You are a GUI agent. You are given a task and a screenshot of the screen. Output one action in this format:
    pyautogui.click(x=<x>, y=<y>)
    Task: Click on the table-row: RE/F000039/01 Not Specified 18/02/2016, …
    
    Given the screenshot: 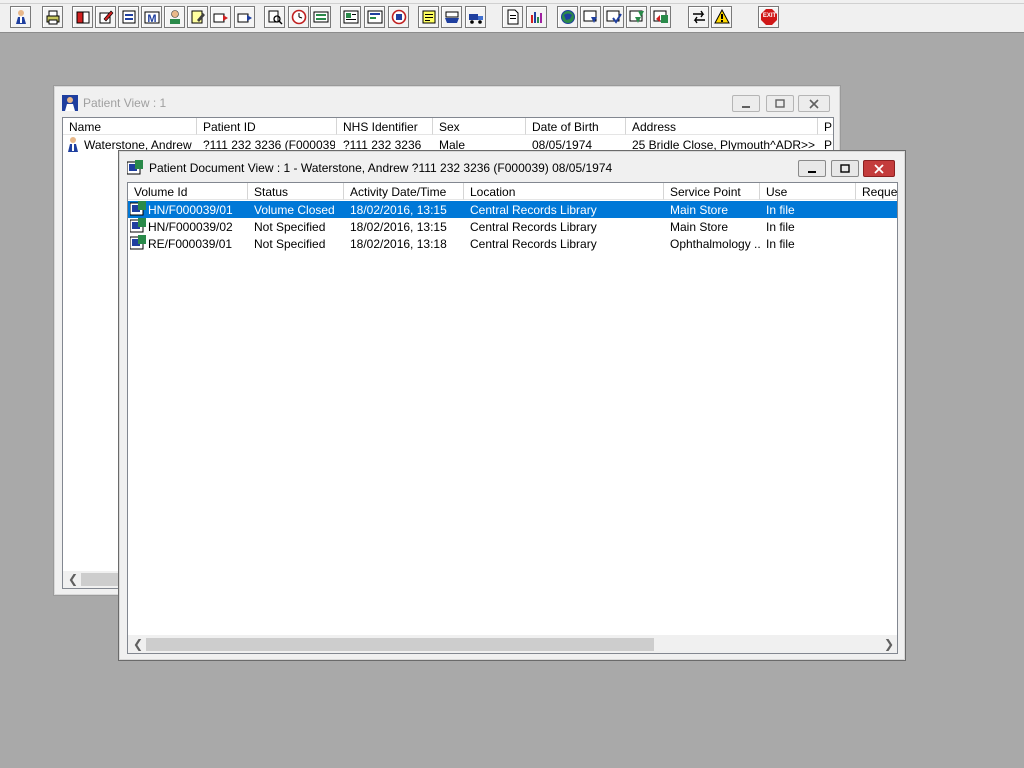 What is the action you would take?
    pyautogui.click(x=512, y=243)
    